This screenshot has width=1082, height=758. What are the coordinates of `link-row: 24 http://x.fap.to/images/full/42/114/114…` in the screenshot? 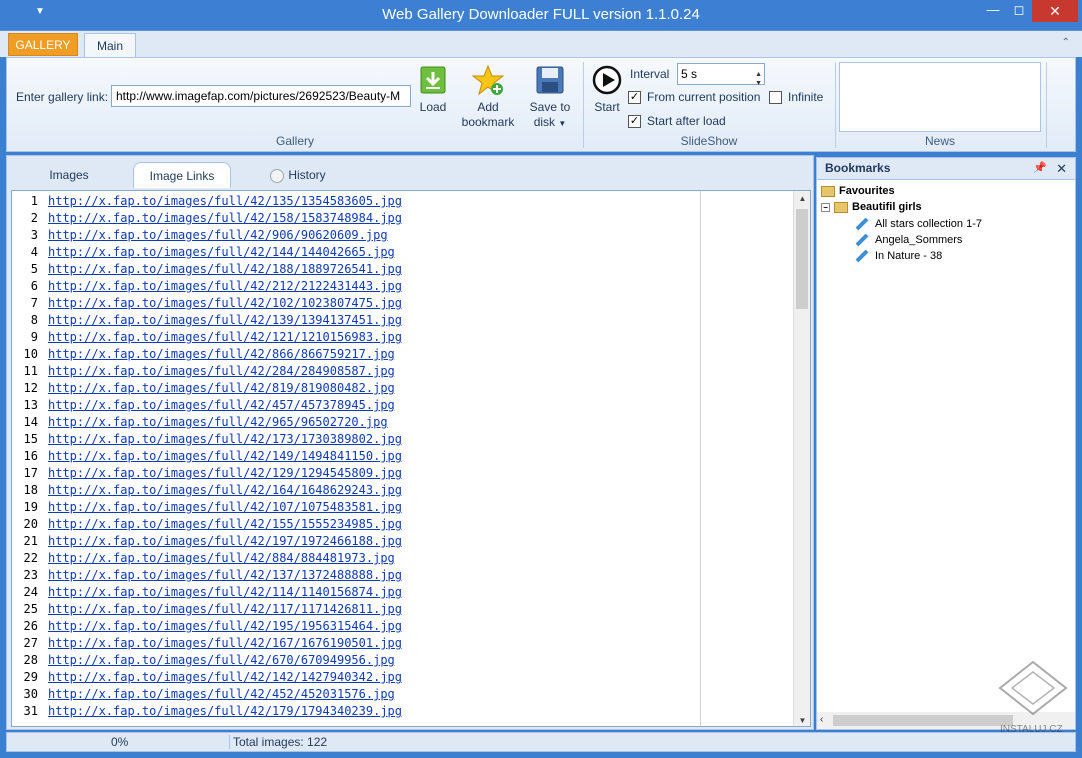 It's located at (207, 592).